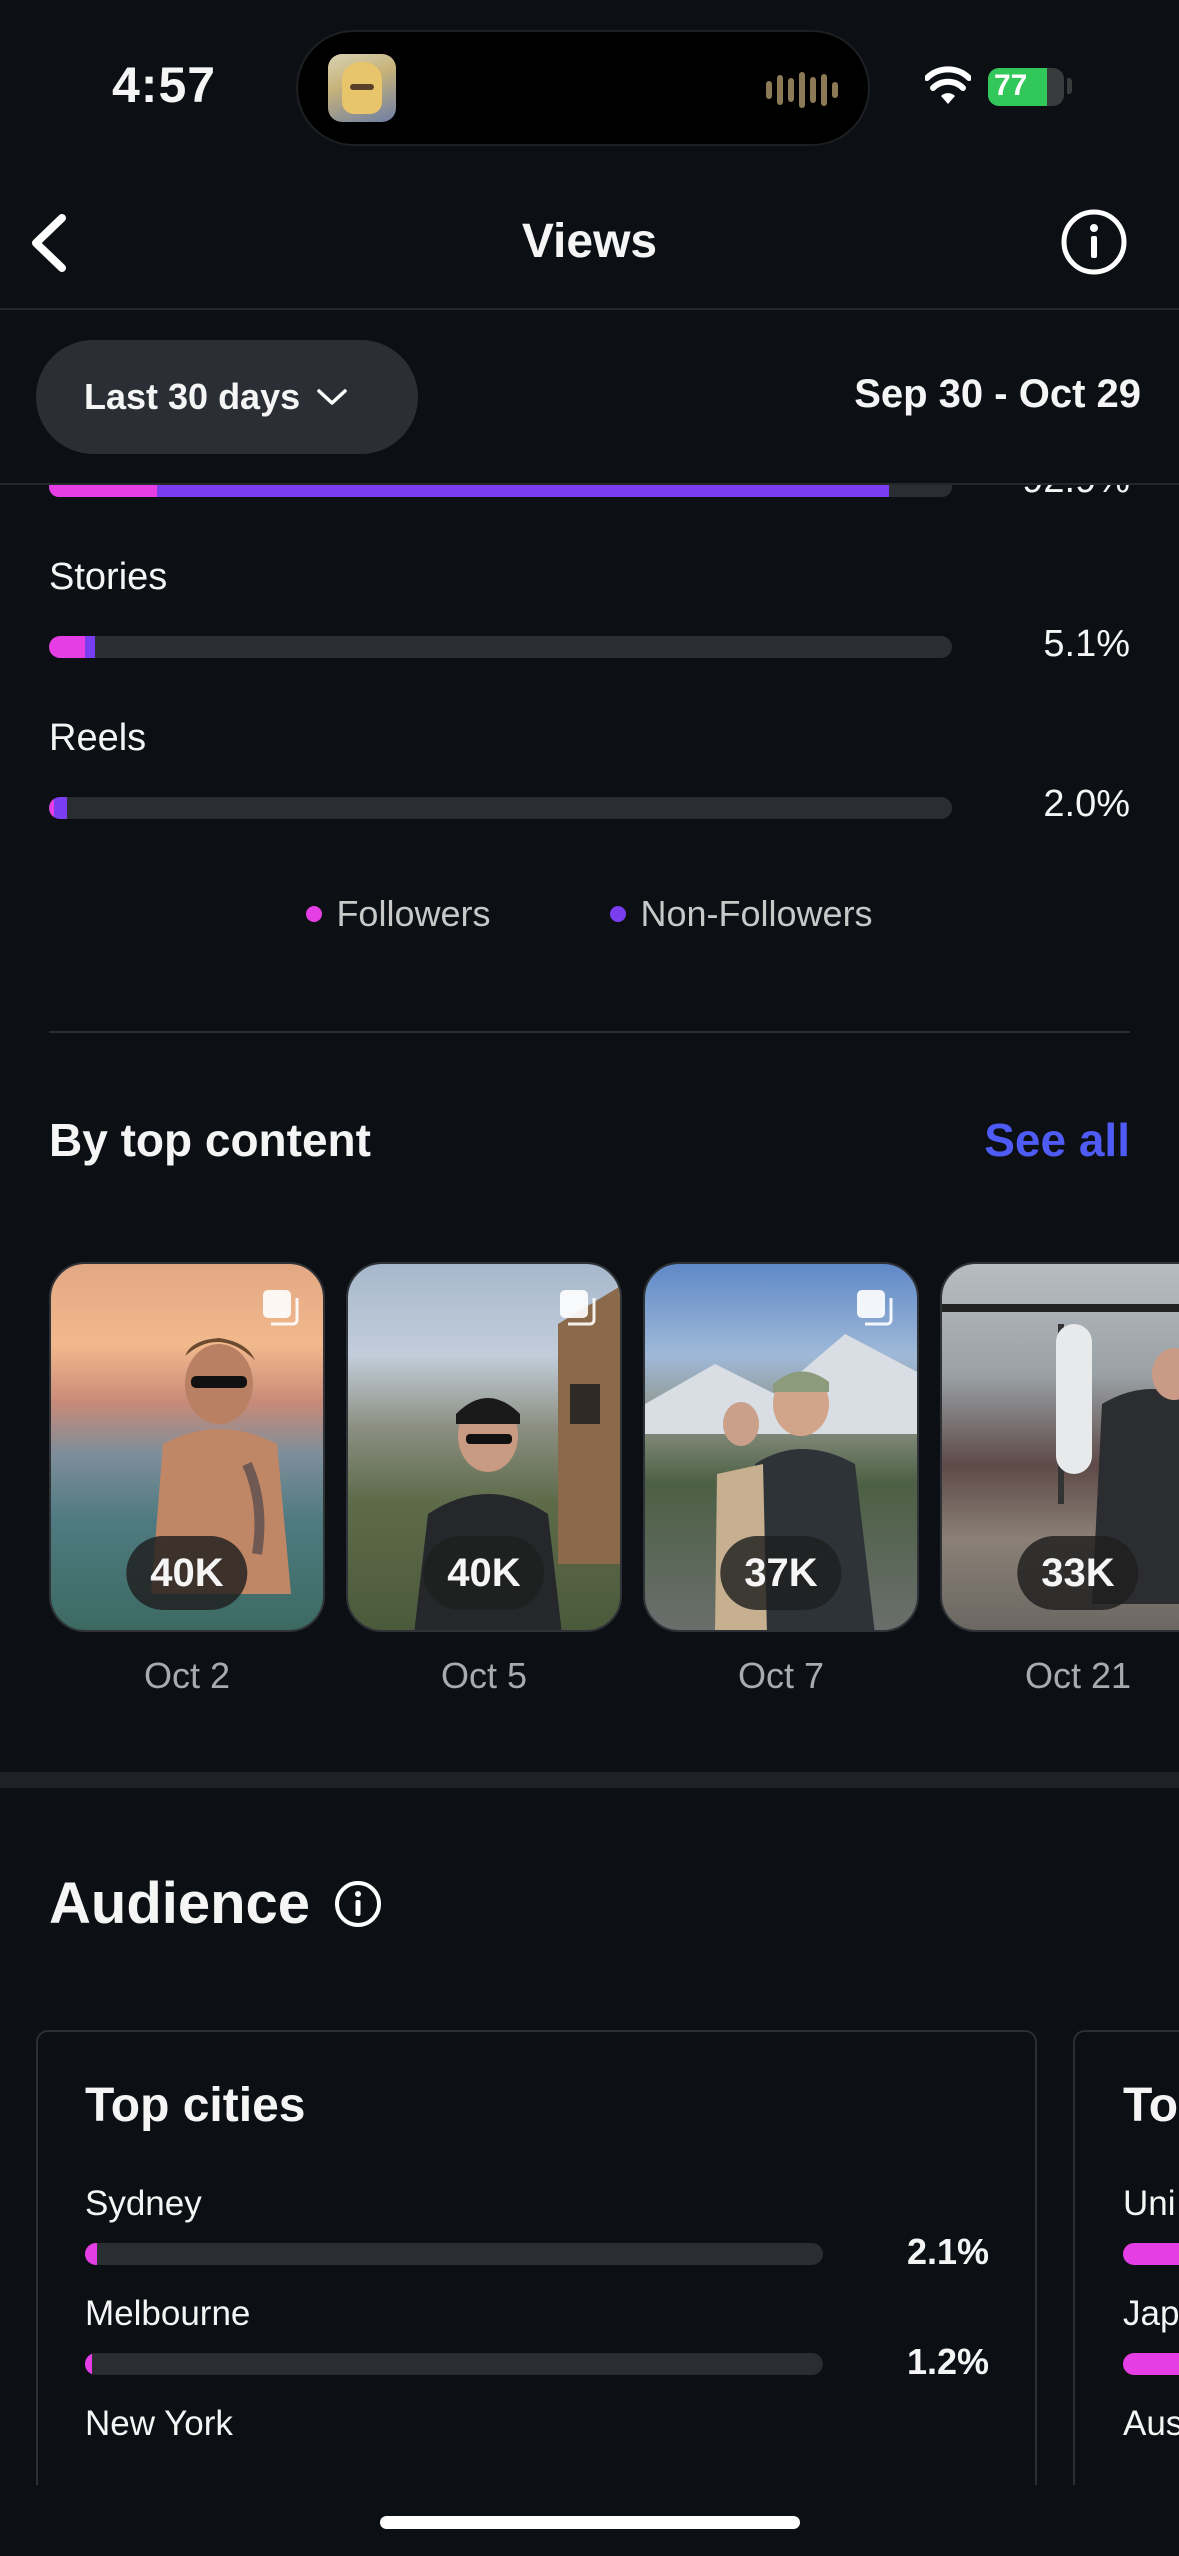  What do you see at coordinates (1069, 86) in the screenshot?
I see `battery-cap` at bounding box center [1069, 86].